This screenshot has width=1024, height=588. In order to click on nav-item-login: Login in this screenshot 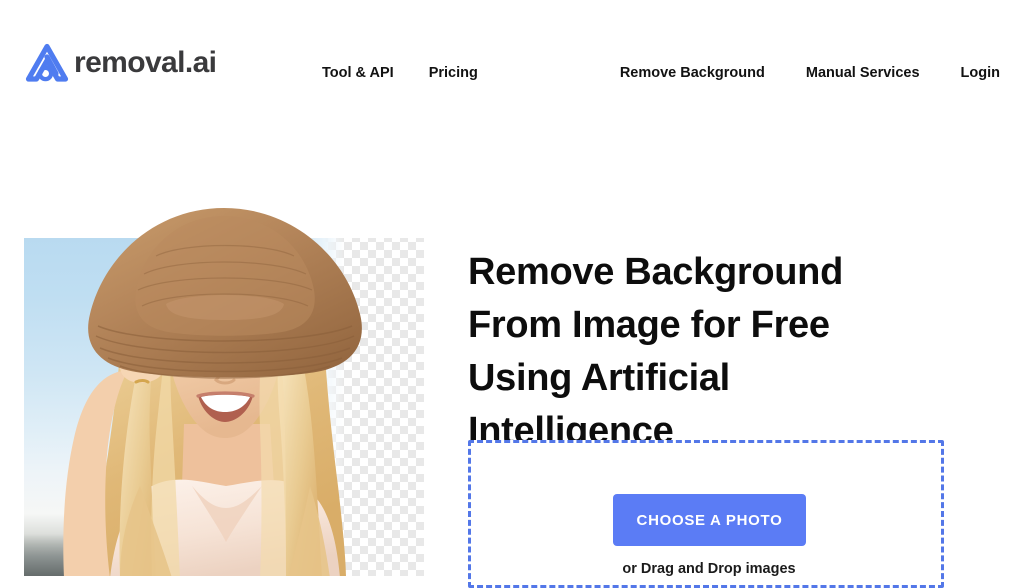, I will do `click(980, 73)`.